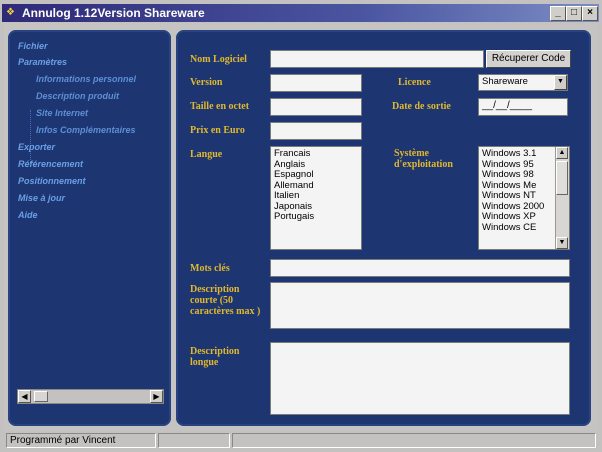  I want to click on sidebar-item-fichier: Fichier, so click(33, 46).